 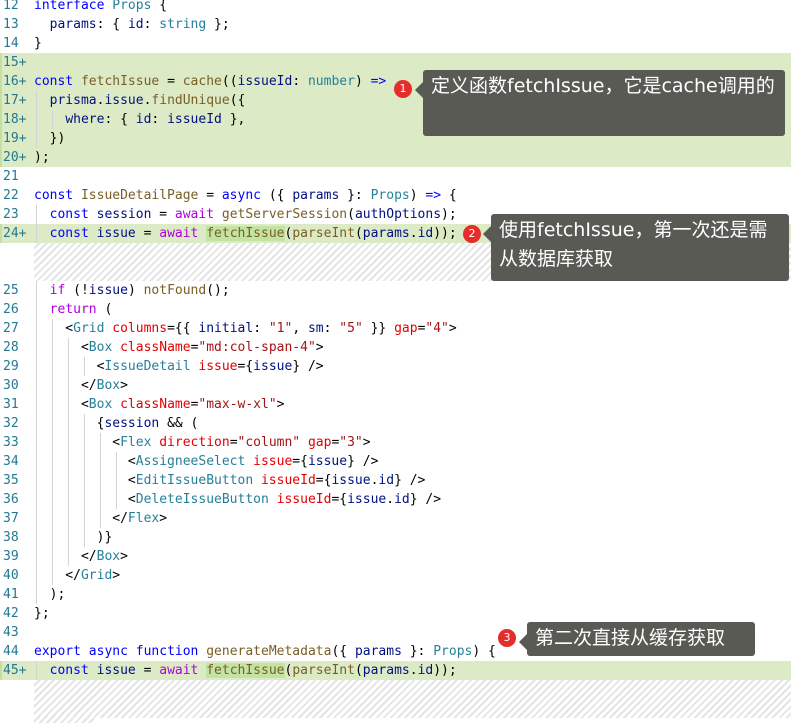 What do you see at coordinates (412, 347) in the screenshot?
I see `line-code: <Box className="md:col-span-4">` at bounding box center [412, 347].